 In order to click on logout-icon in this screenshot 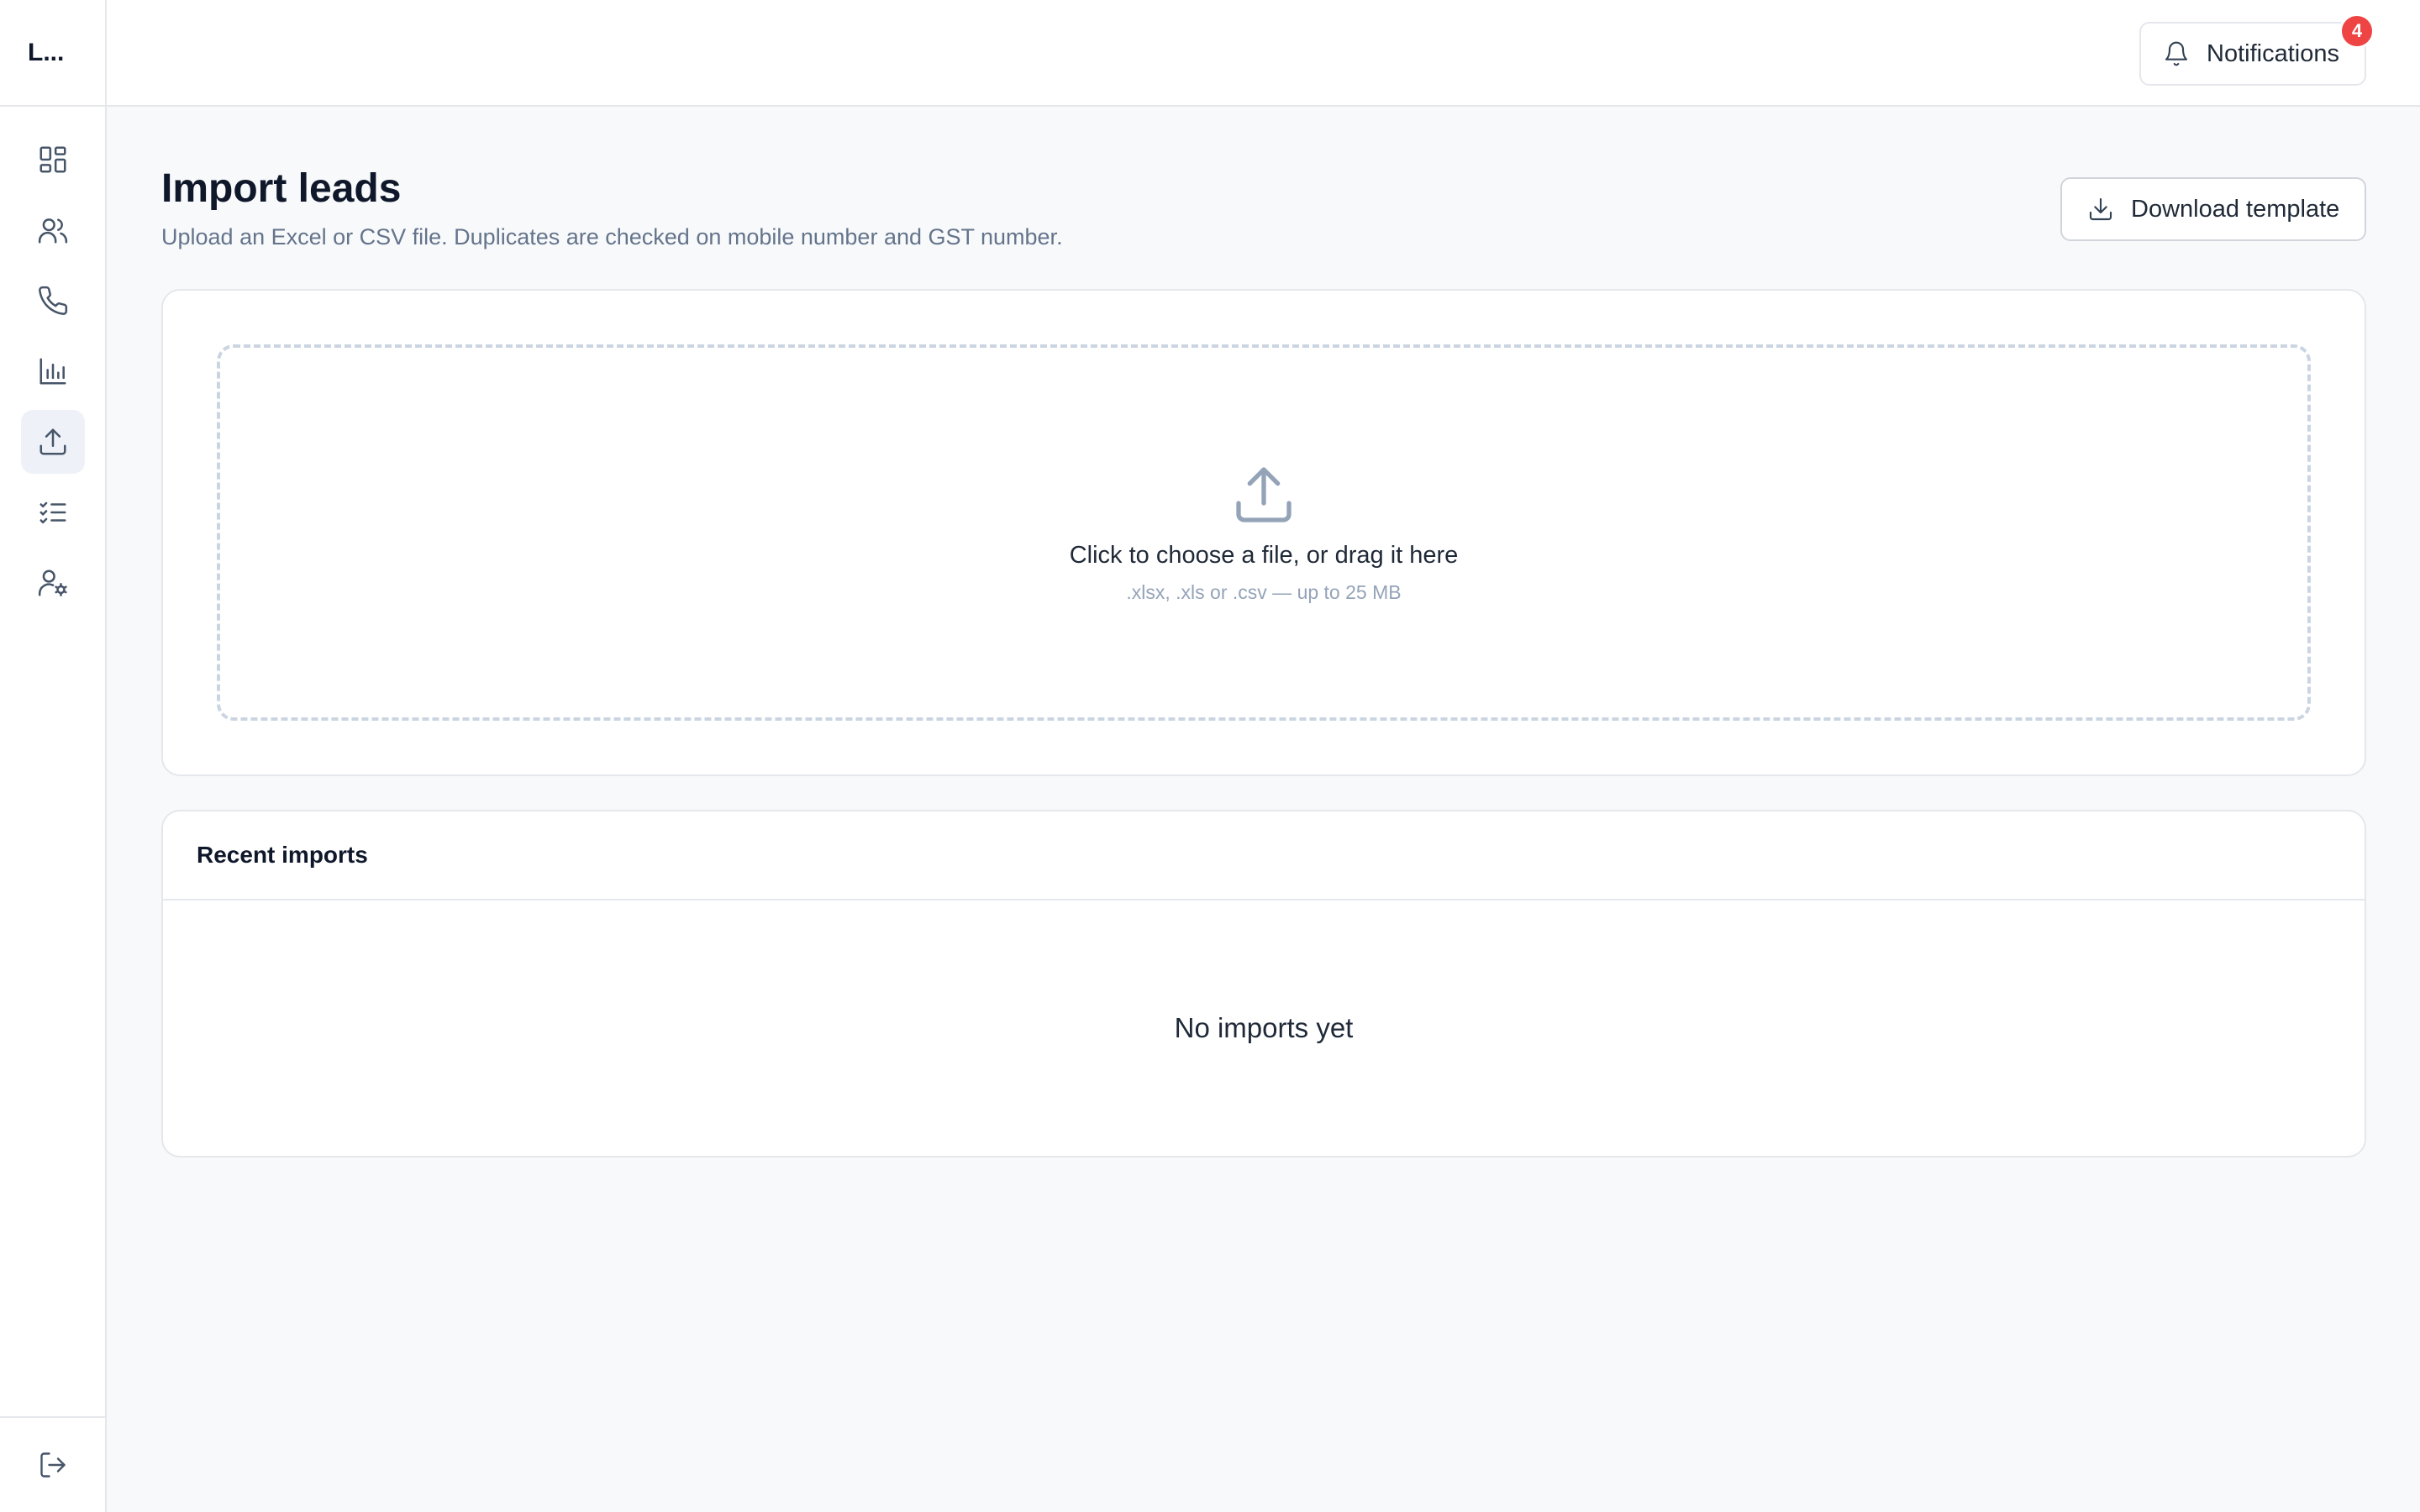, I will do `click(52, 1465)`.